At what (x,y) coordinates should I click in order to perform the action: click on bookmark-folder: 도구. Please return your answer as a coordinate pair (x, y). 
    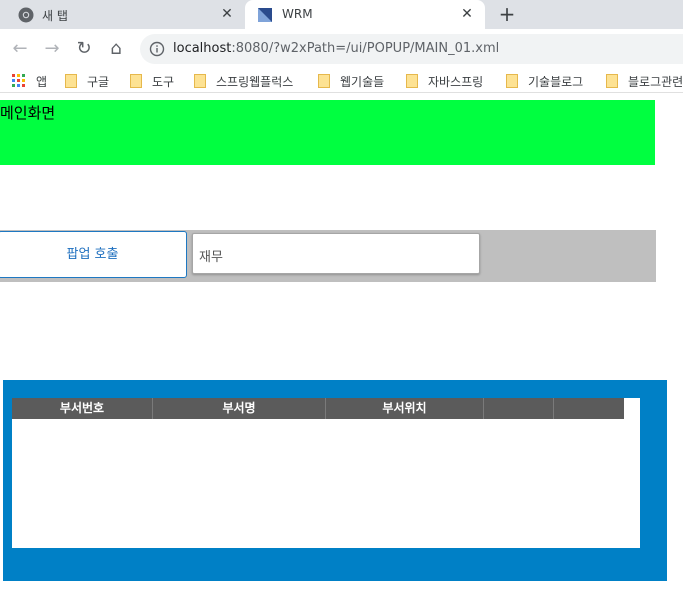
    Looking at the image, I should click on (152, 81).